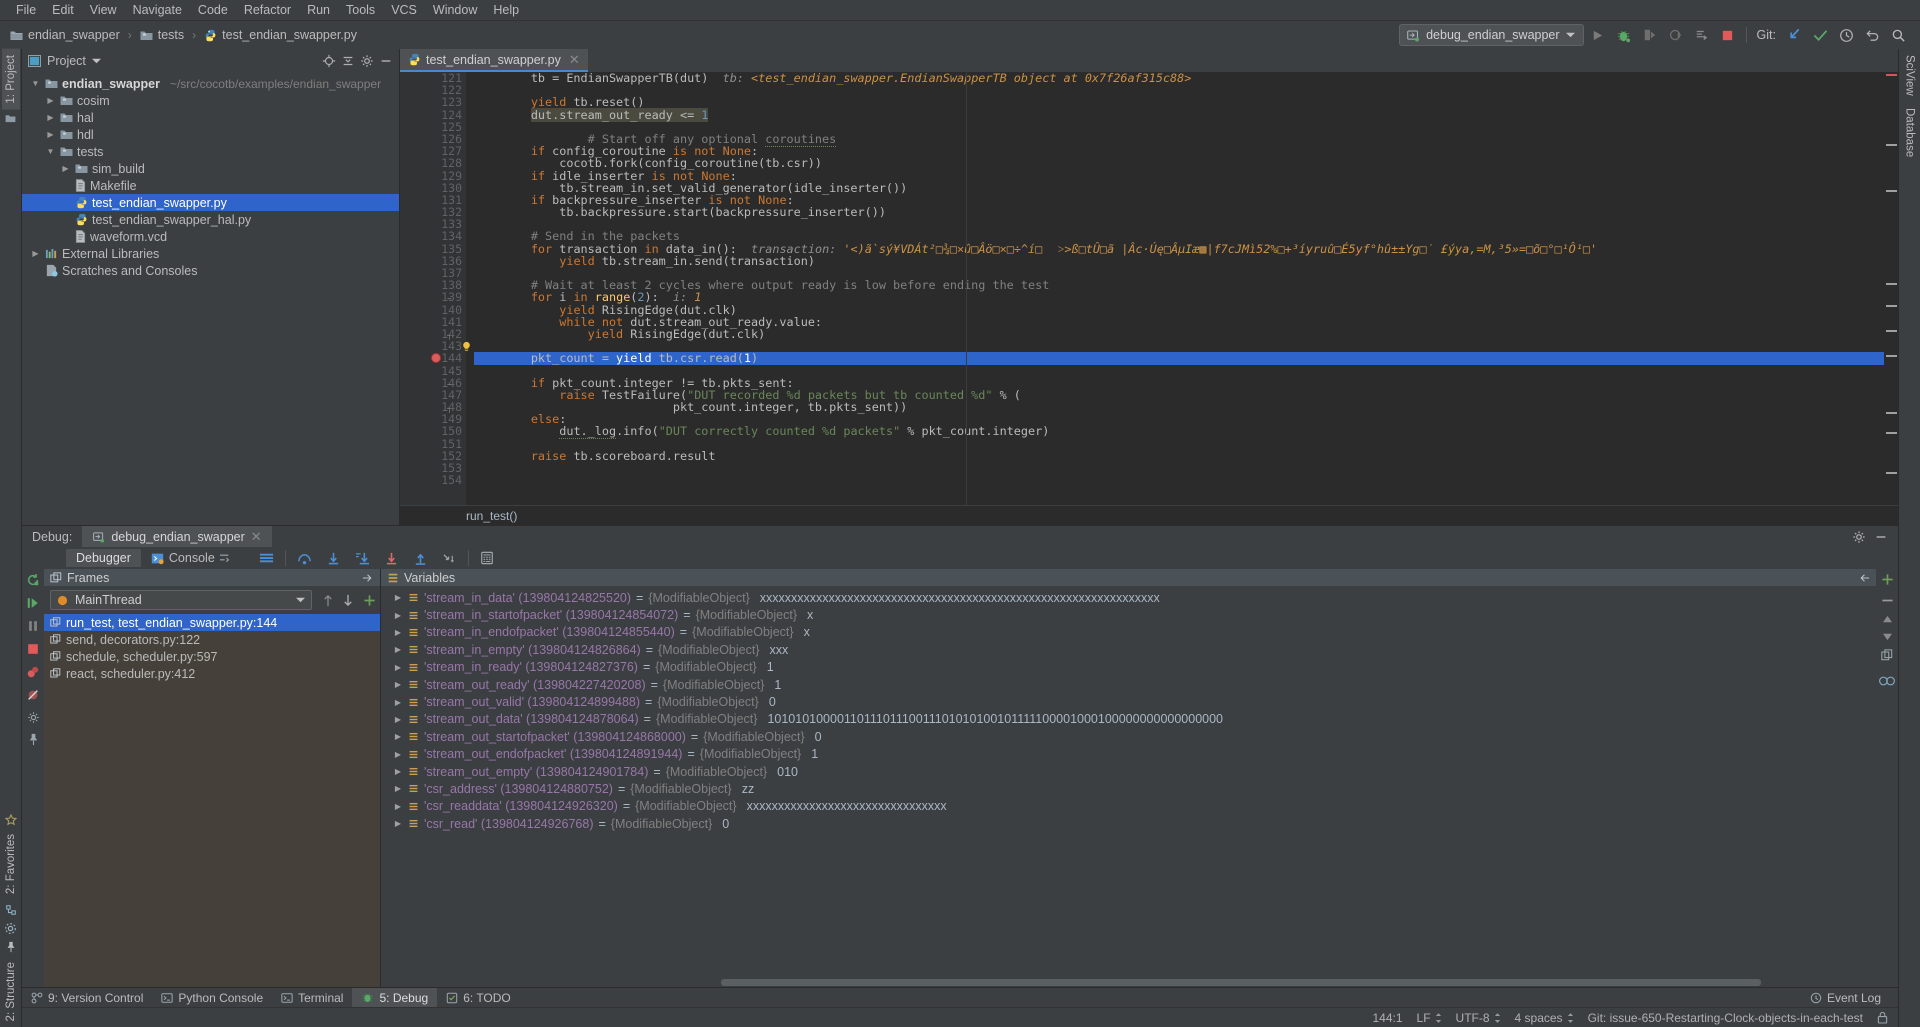 This screenshot has height=1027, width=1920. Describe the element at coordinates (33, 739) in the screenshot. I see `pin-icon` at that location.